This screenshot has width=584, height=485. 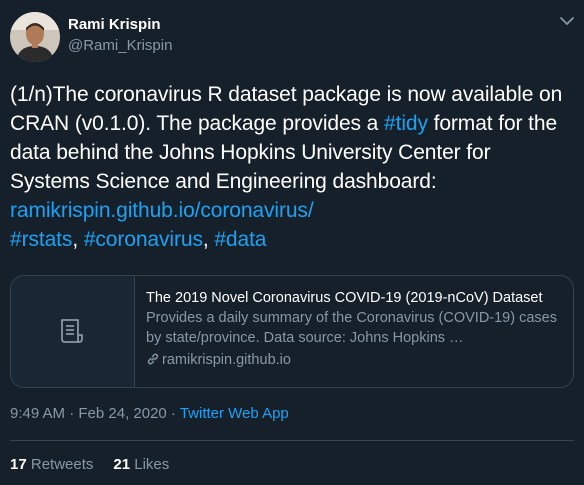 I want to click on hashtag-rstats: #rstats, so click(x=41, y=239).